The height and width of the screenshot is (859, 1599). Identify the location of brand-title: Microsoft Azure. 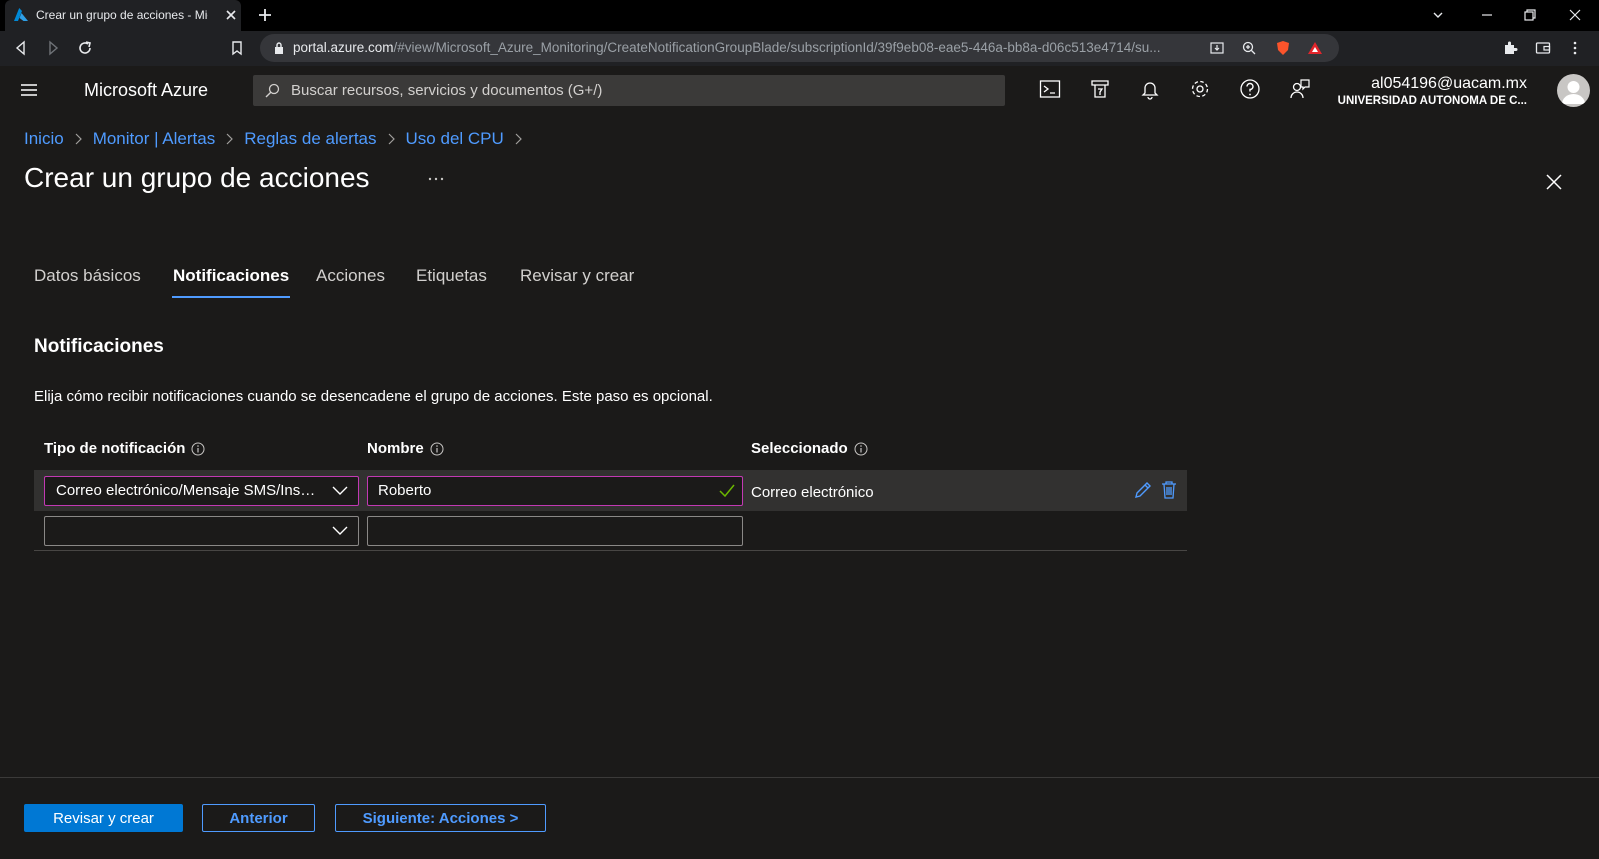
(146, 90).